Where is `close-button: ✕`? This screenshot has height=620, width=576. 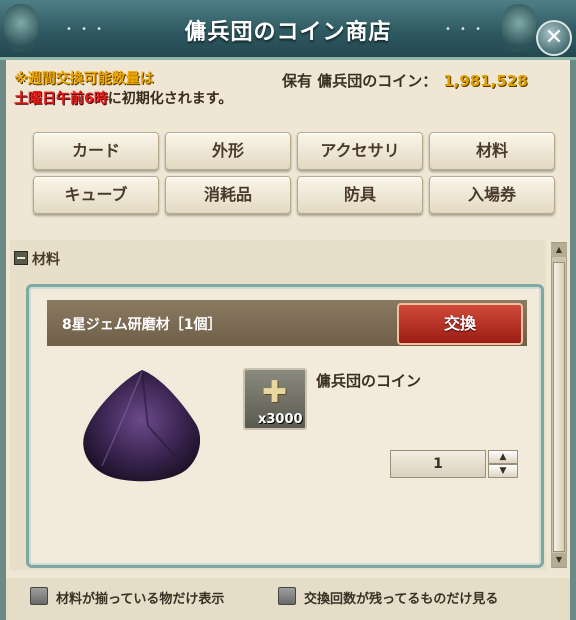 close-button: ✕ is located at coordinates (554, 38).